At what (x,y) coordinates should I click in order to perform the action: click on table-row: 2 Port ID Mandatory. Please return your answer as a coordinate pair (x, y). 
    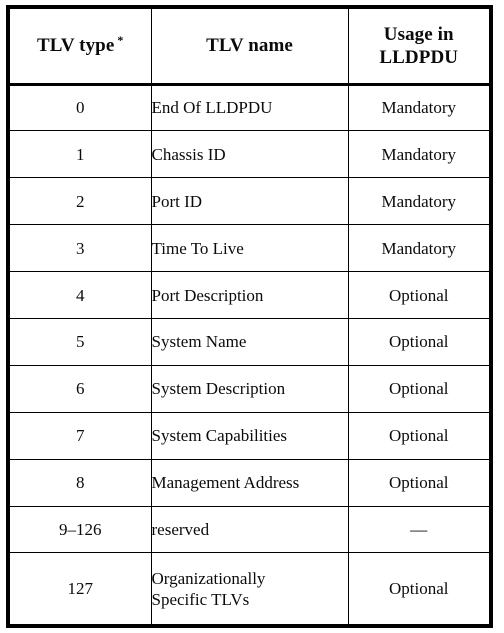
    Looking at the image, I should click on (249, 201).